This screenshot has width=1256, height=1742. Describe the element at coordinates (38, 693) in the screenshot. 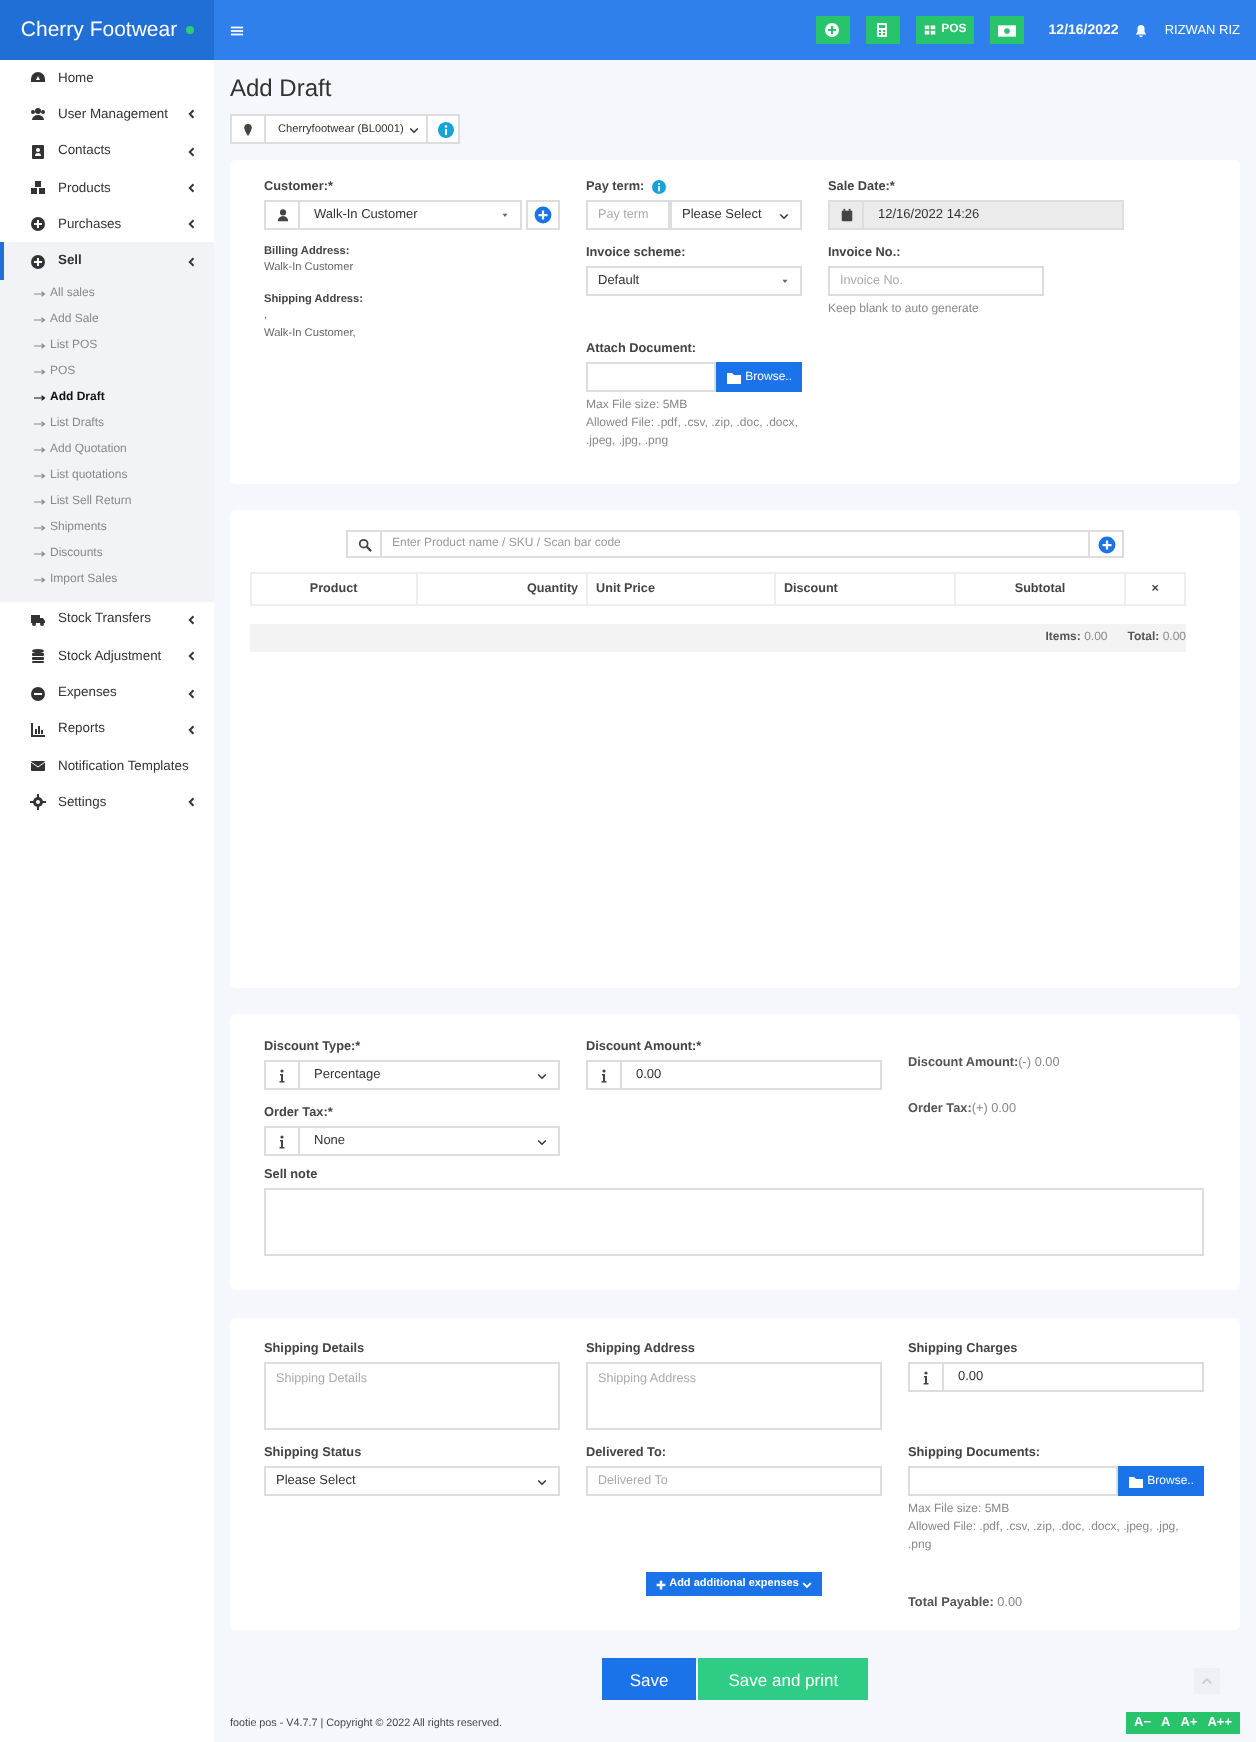

I see `minus-circle-icon` at that location.